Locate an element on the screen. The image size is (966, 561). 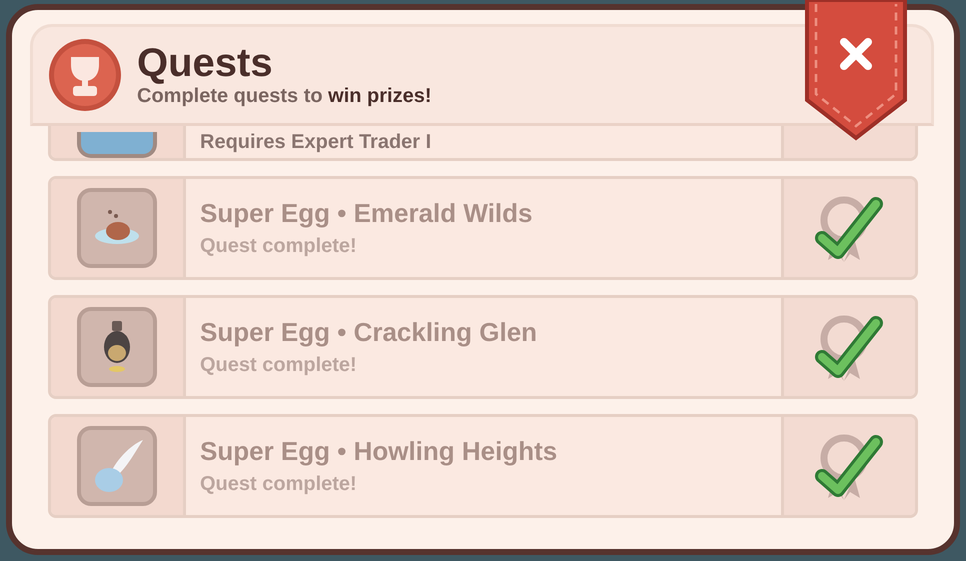
quest-title: Super Egg • Howling Heights is located at coordinates (379, 451).